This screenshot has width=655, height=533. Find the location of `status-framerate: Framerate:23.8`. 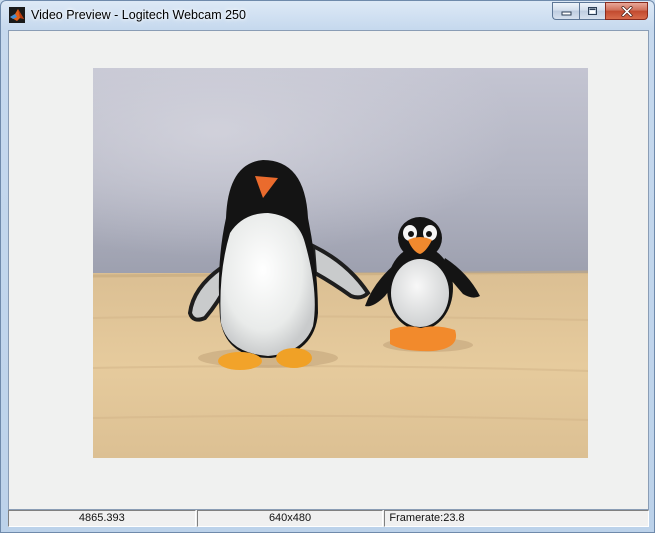

status-framerate: Framerate:23.8 is located at coordinates (516, 518).